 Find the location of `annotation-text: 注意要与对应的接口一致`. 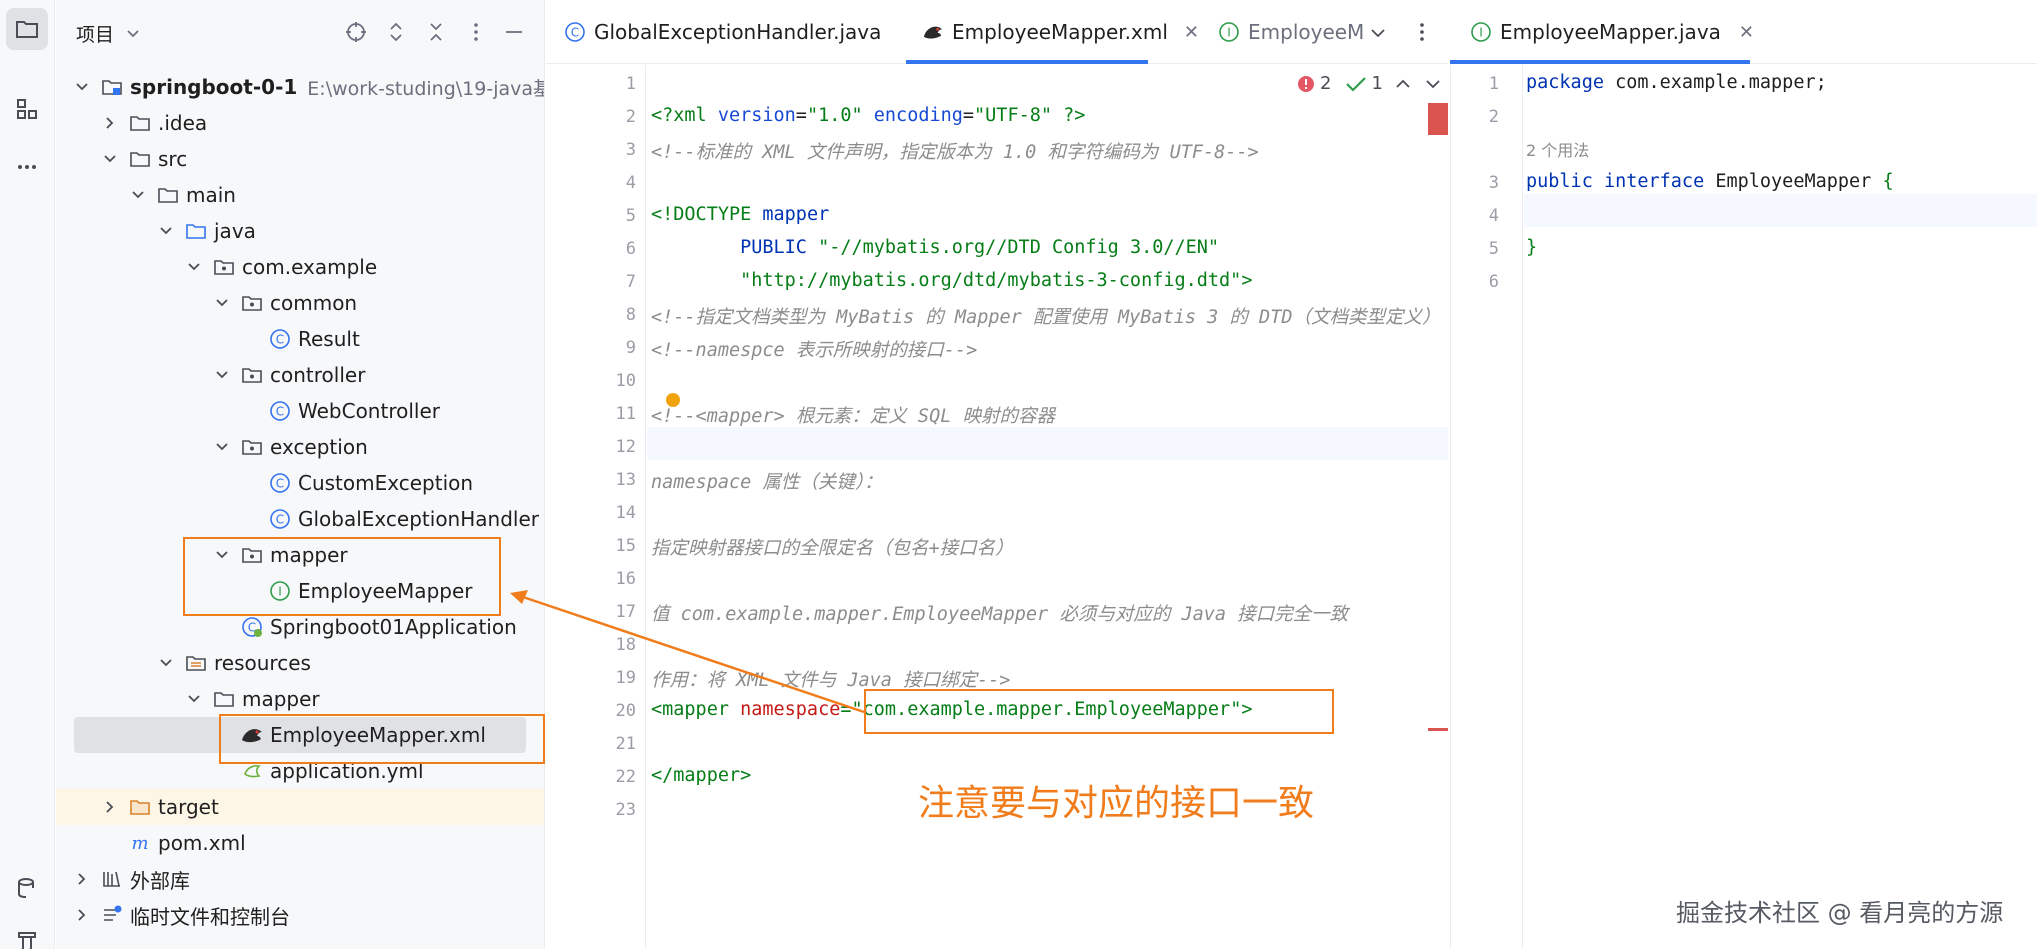

annotation-text: 注意要与对应的接口一致 is located at coordinates (1116, 803).